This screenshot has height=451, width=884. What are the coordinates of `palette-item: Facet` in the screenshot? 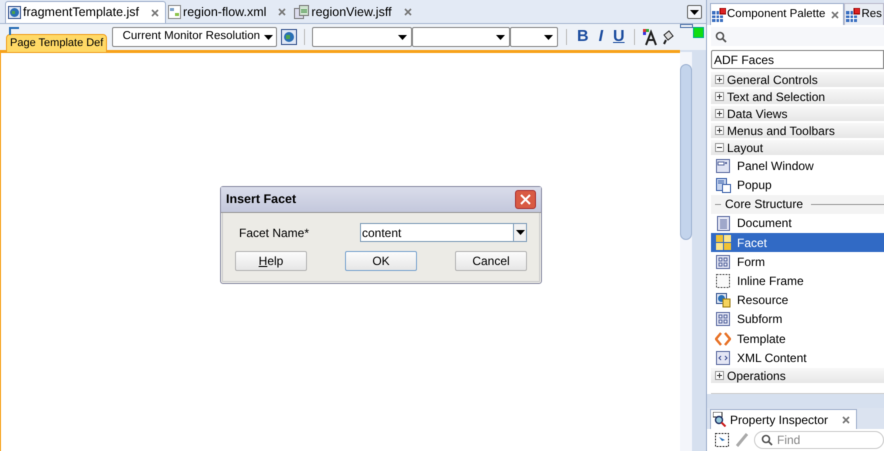 It's located at (797, 242).